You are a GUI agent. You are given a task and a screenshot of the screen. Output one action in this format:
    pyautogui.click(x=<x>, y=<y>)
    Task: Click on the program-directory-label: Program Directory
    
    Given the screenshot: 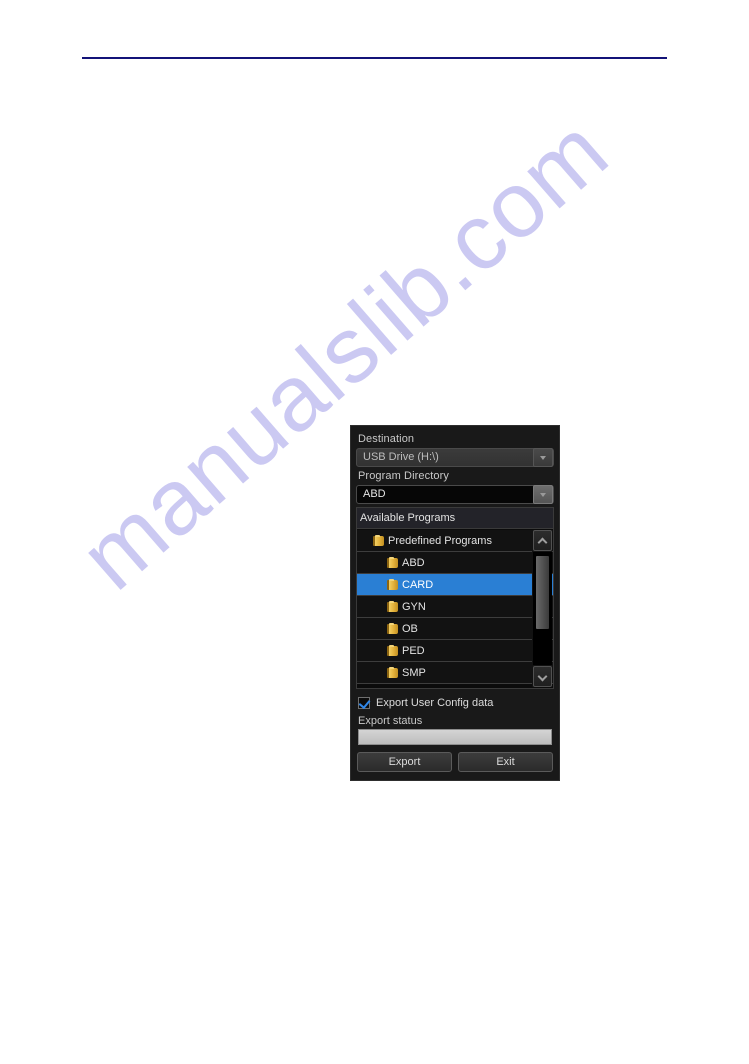 What is the action you would take?
    pyautogui.click(x=403, y=476)
    